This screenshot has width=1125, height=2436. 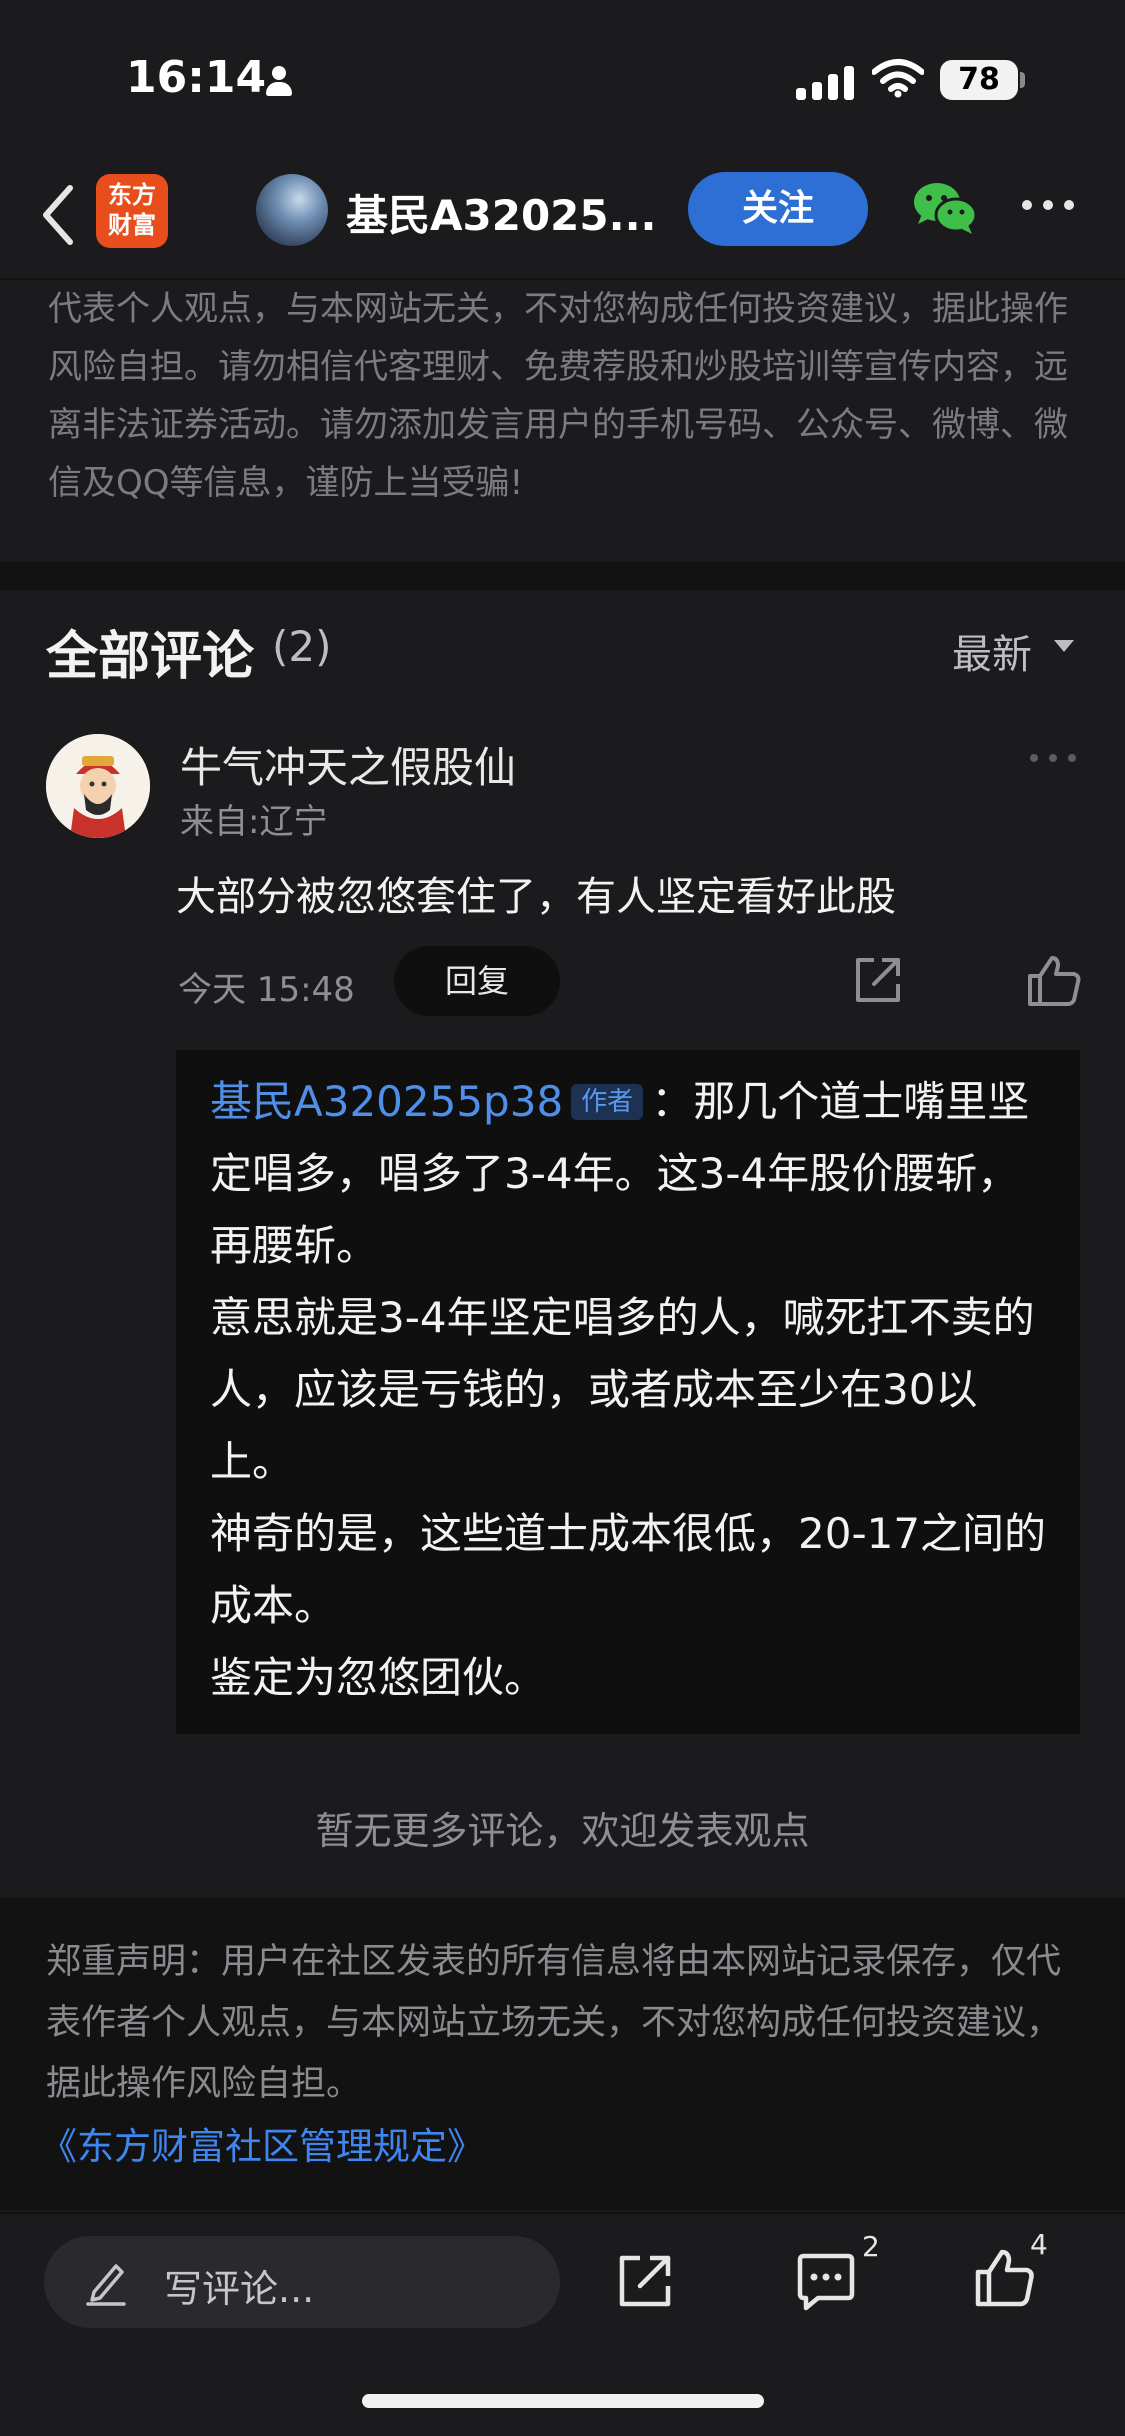 I want to click on nav-bar: 东方 财富 基民A32025... 关注, so click(x=562, y=215).